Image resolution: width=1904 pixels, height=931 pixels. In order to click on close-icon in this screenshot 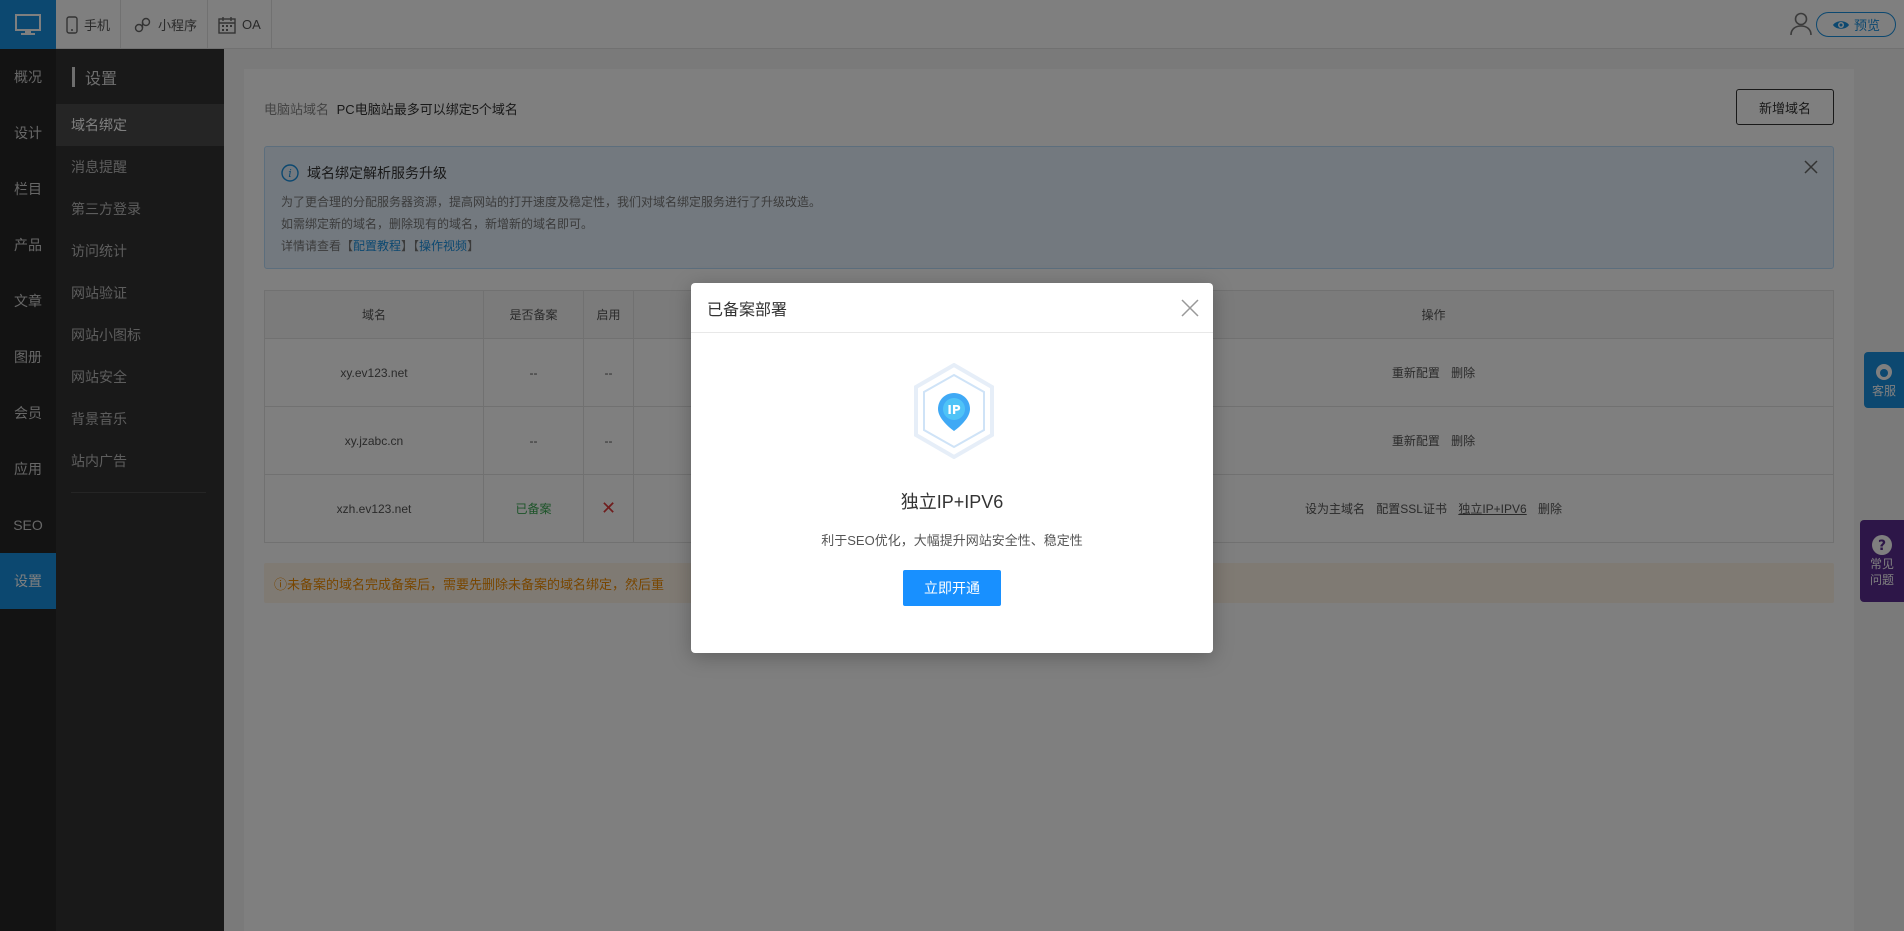, I will do `click(1190, 310)`.